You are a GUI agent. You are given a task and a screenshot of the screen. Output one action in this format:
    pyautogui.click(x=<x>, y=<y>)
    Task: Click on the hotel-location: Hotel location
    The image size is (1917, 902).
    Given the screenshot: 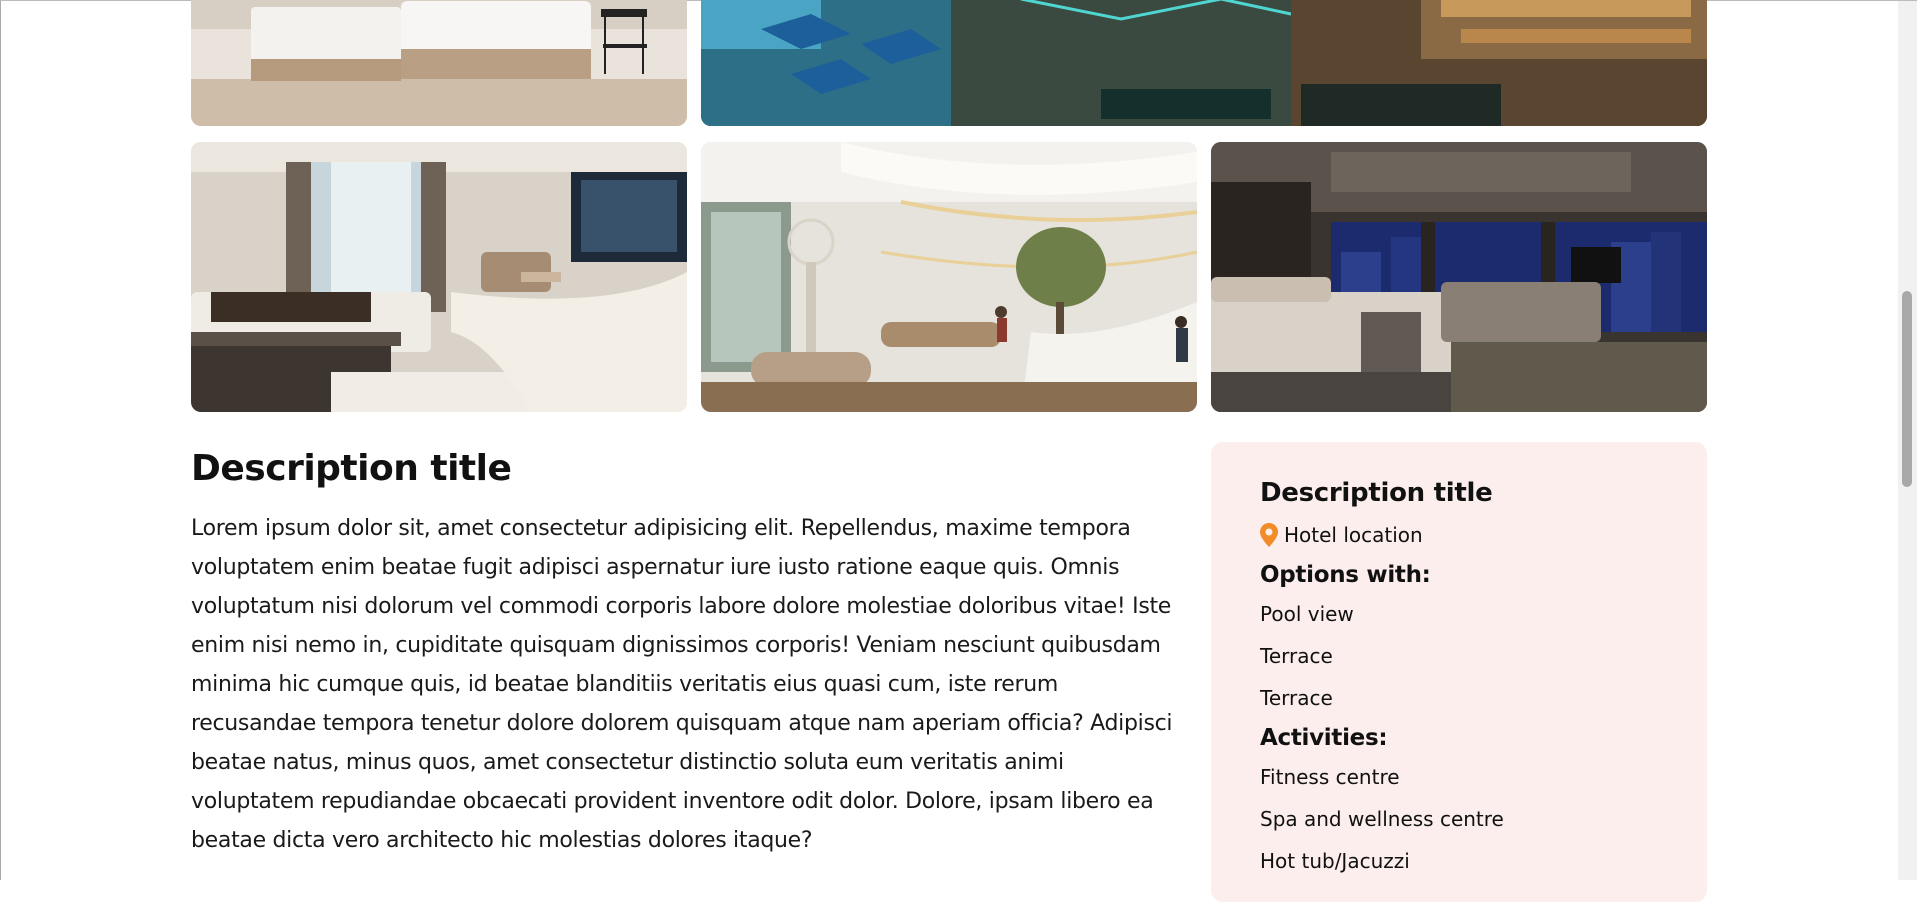 What is the action you would take?
    pyautogui.click(x=1341, y=535)
    